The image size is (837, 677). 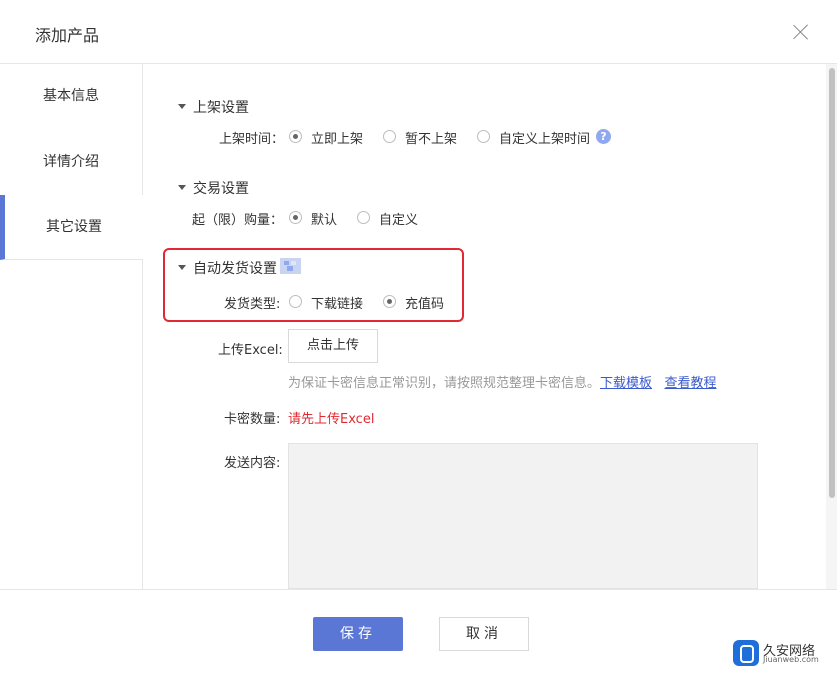 I want to click on radio-not-now, so click(x=389, y=136).